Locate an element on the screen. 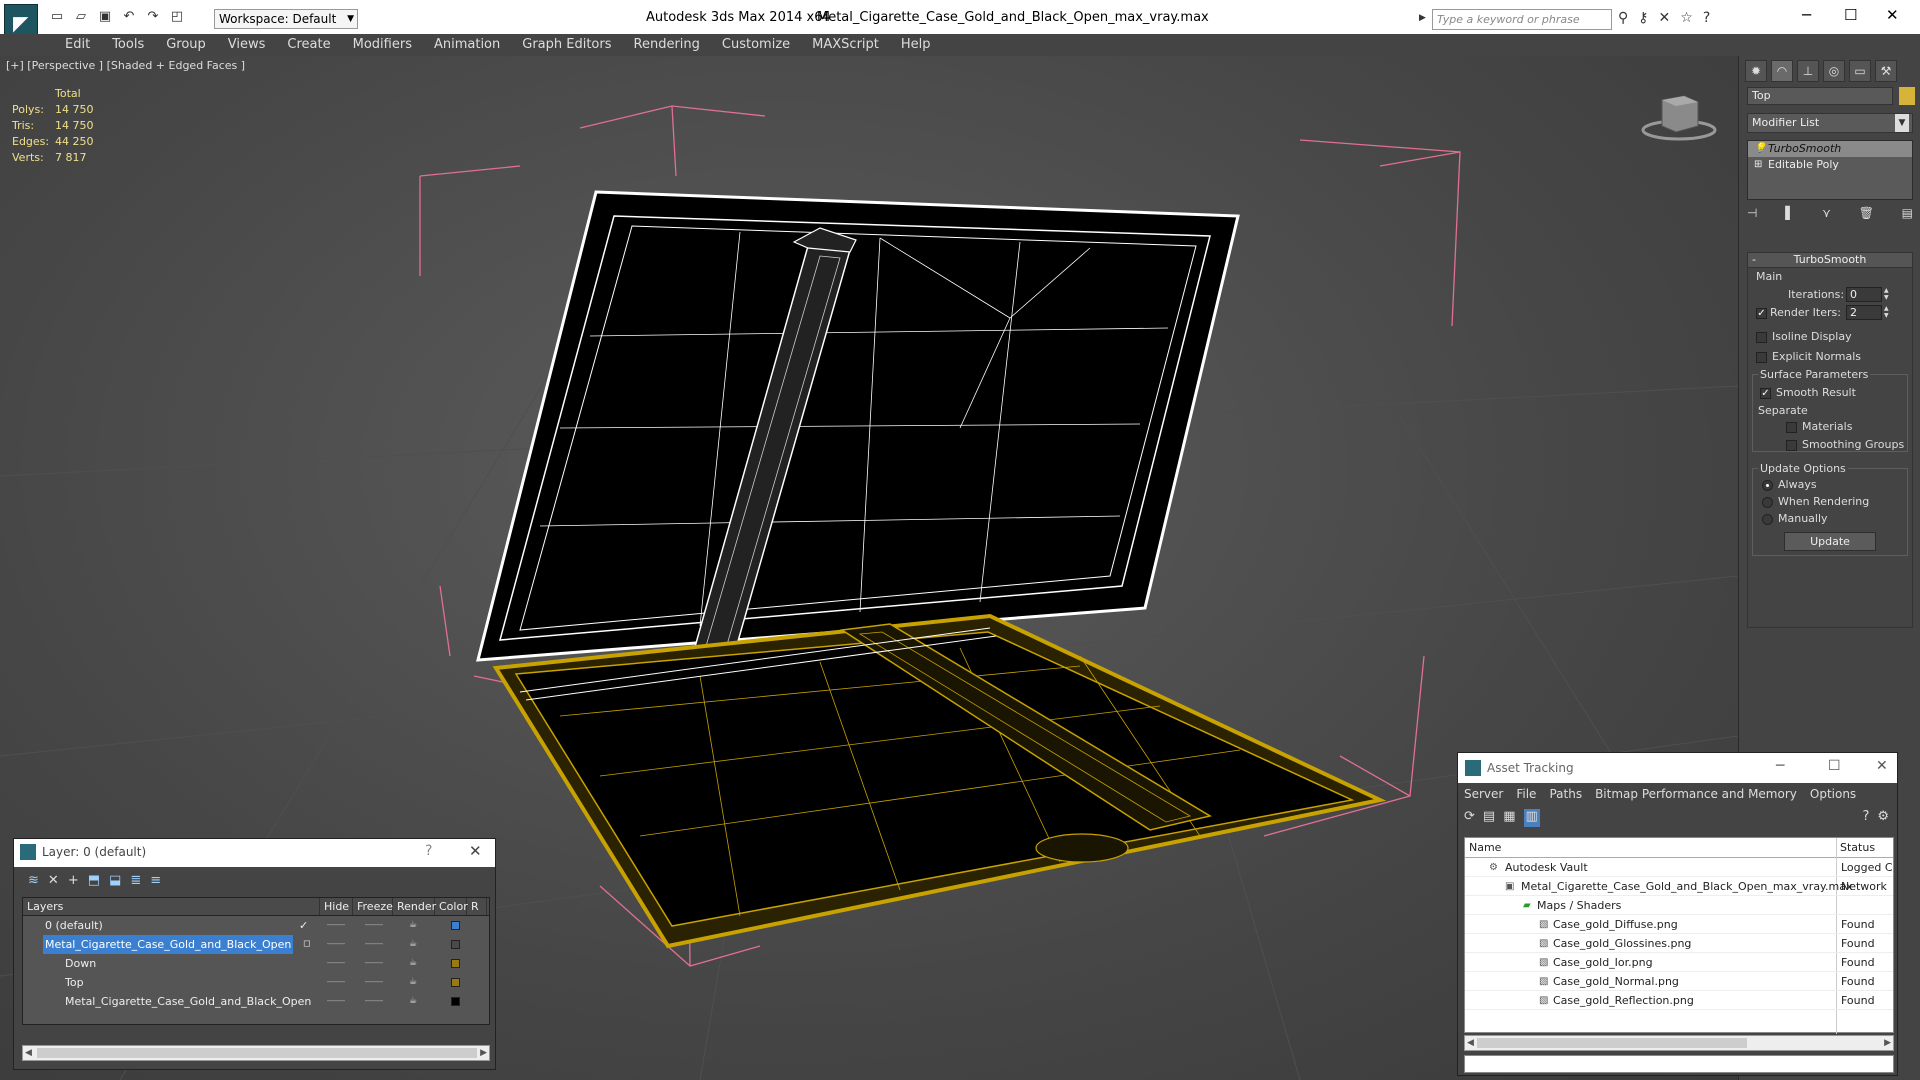 This screenshot has width=1920, height=1080. layer-horizontal-scrollbar: ◀ ▶ is located at coordinates (256, 1053).